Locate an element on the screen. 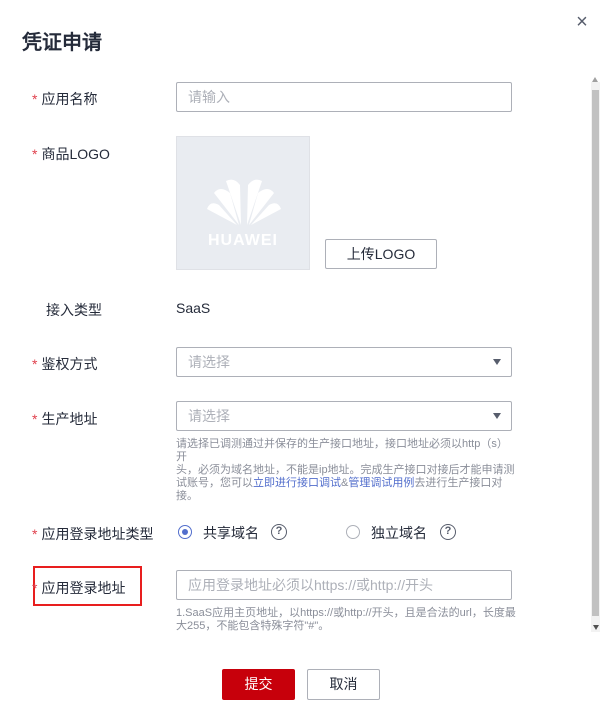  prod-address-label: * 生产地址 is located at coordinates (65, 419).